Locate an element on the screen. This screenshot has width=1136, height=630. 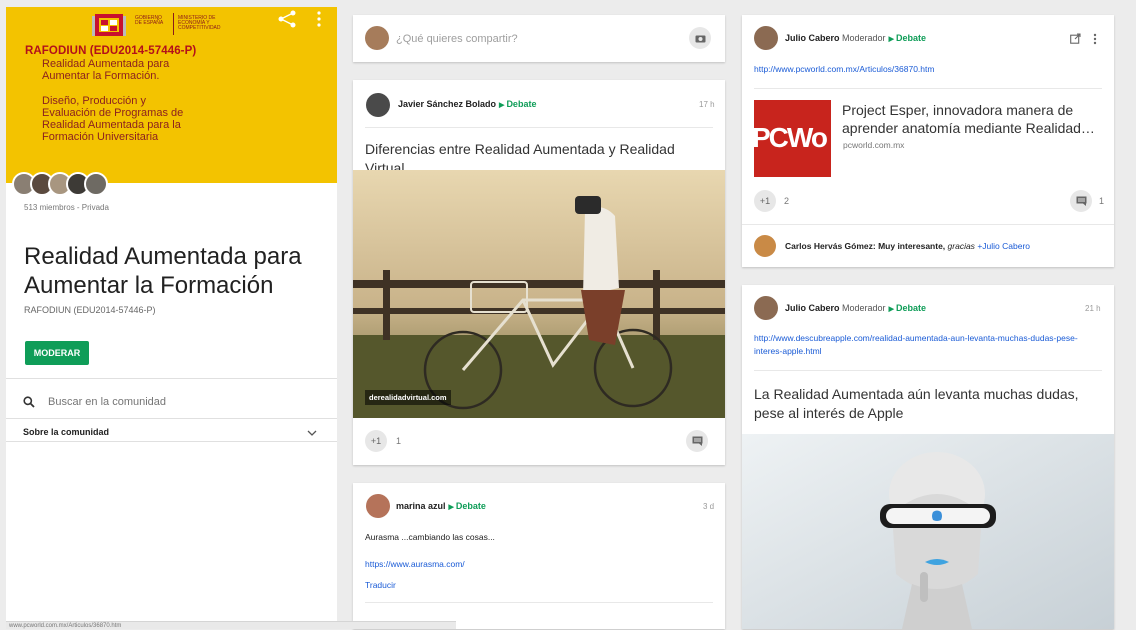
ministry-label: MINISTERIO DE ECONOMÍA Y COMPETITIVIDAD is located at coordinates (199, 23).